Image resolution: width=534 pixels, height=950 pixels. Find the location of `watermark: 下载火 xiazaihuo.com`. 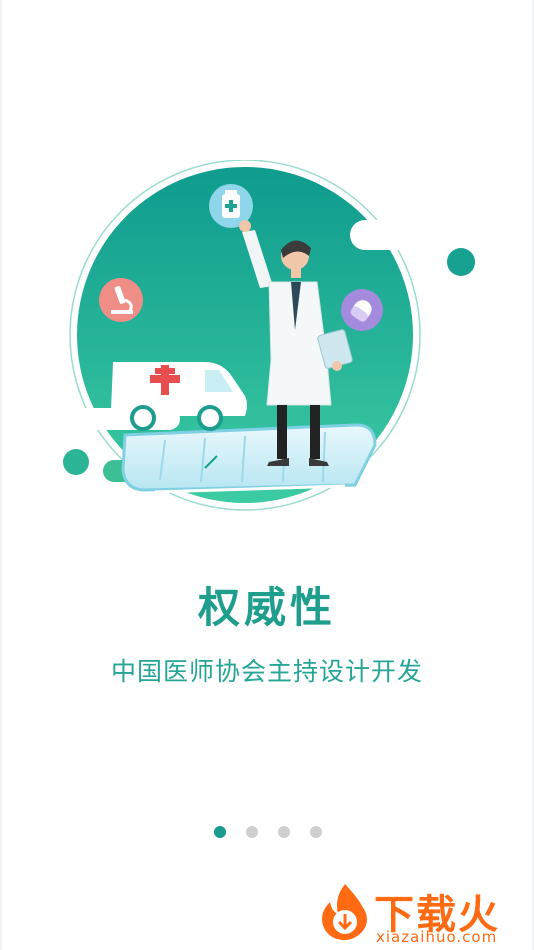

watermark: 下载火 xiazaihuo.com is located at coordinates (416, 915).